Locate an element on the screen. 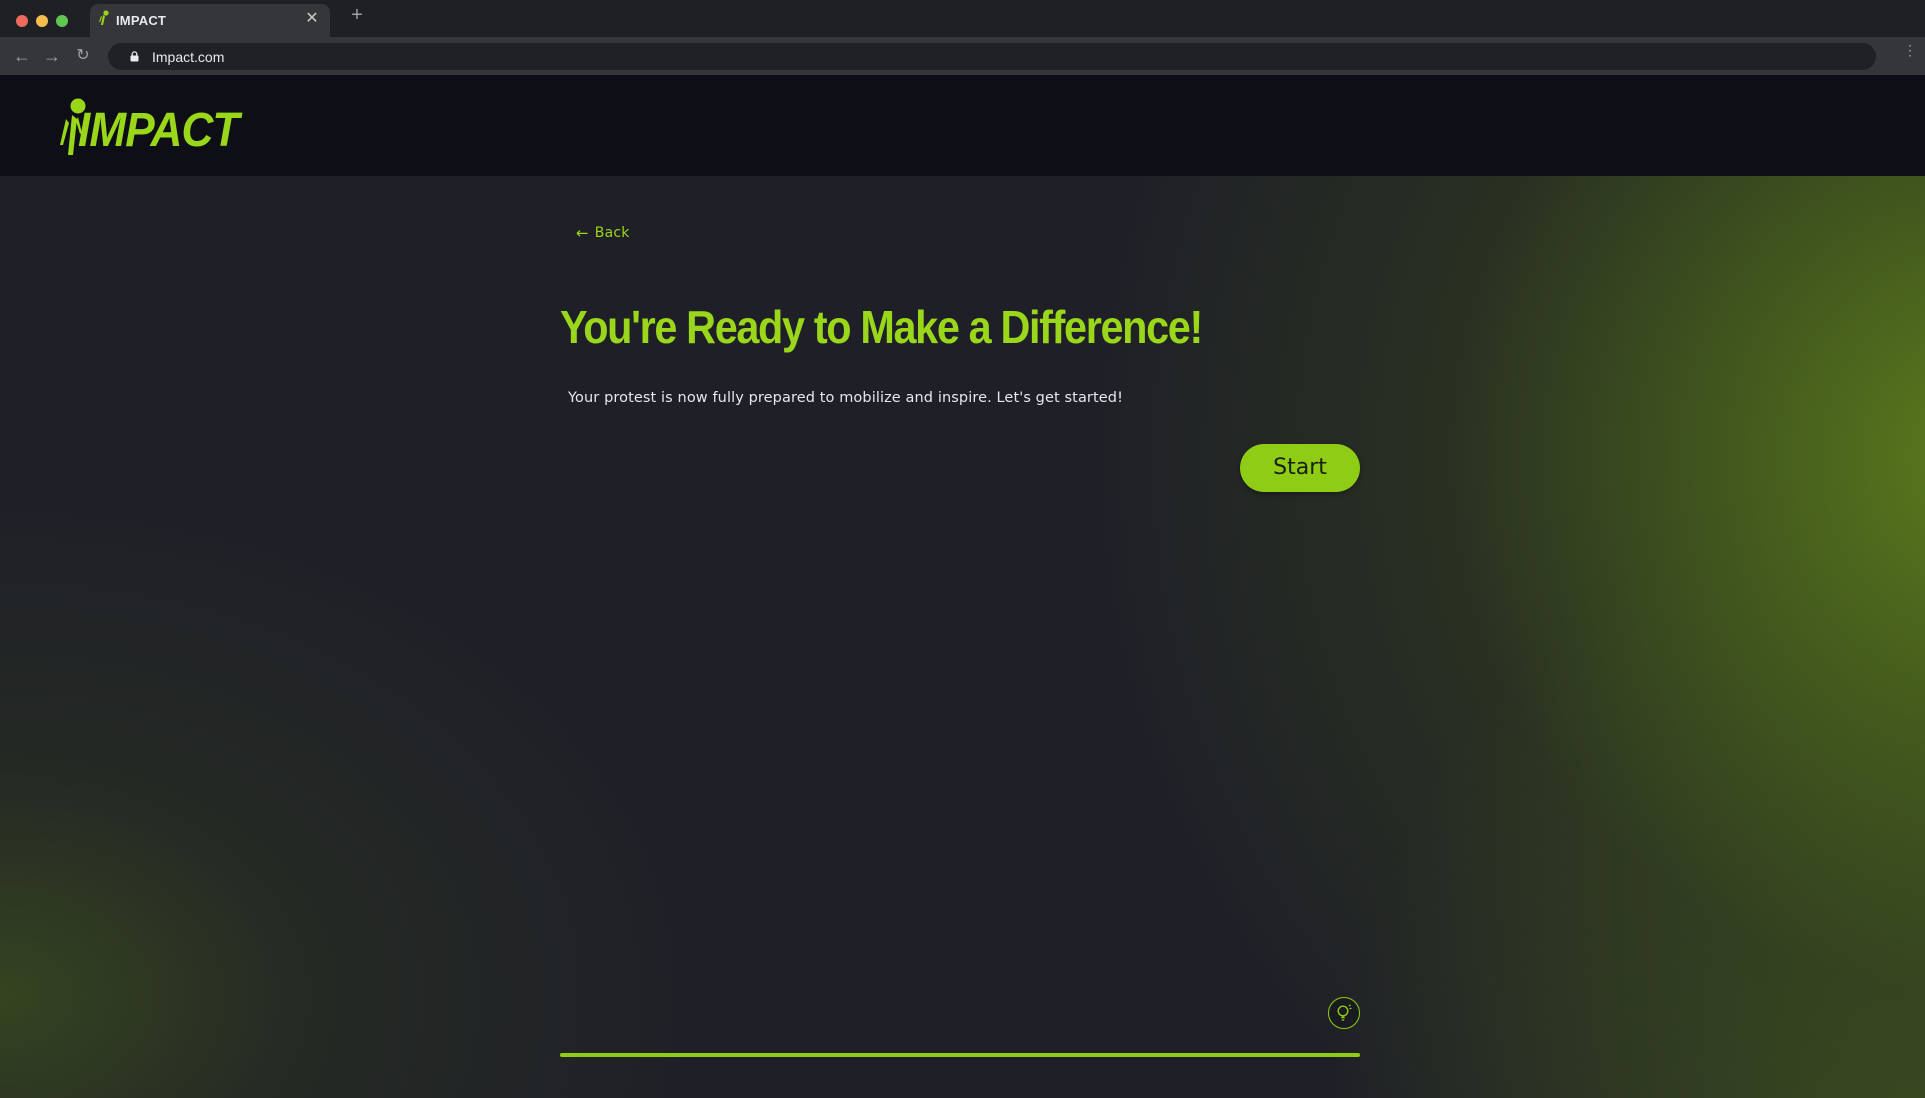 The height and width of the screenshot is (1098, 1925). tab-title: IMPACT is located at coordinates (141, 20).